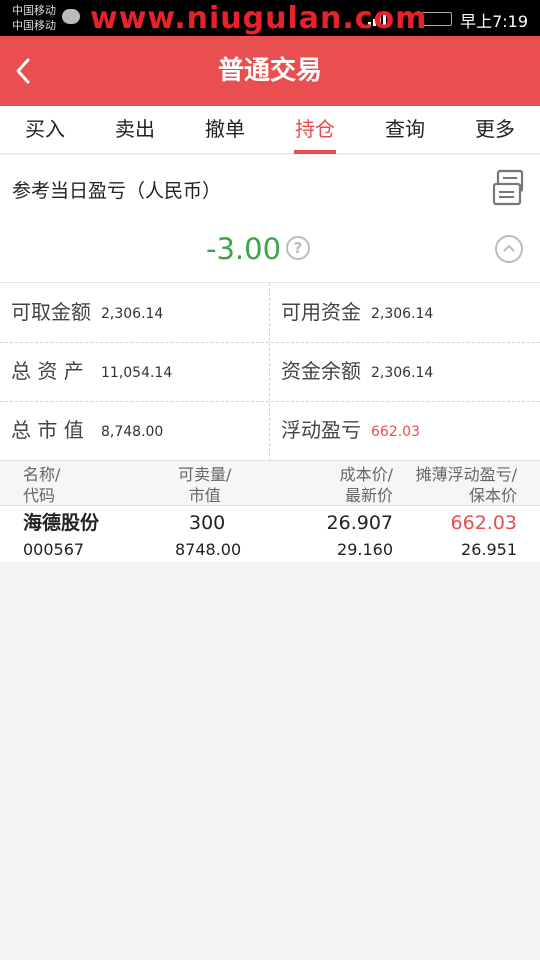  Describe the element at coordinates (71, 16) in the screenshot. I see `wechat-icon` at that location.